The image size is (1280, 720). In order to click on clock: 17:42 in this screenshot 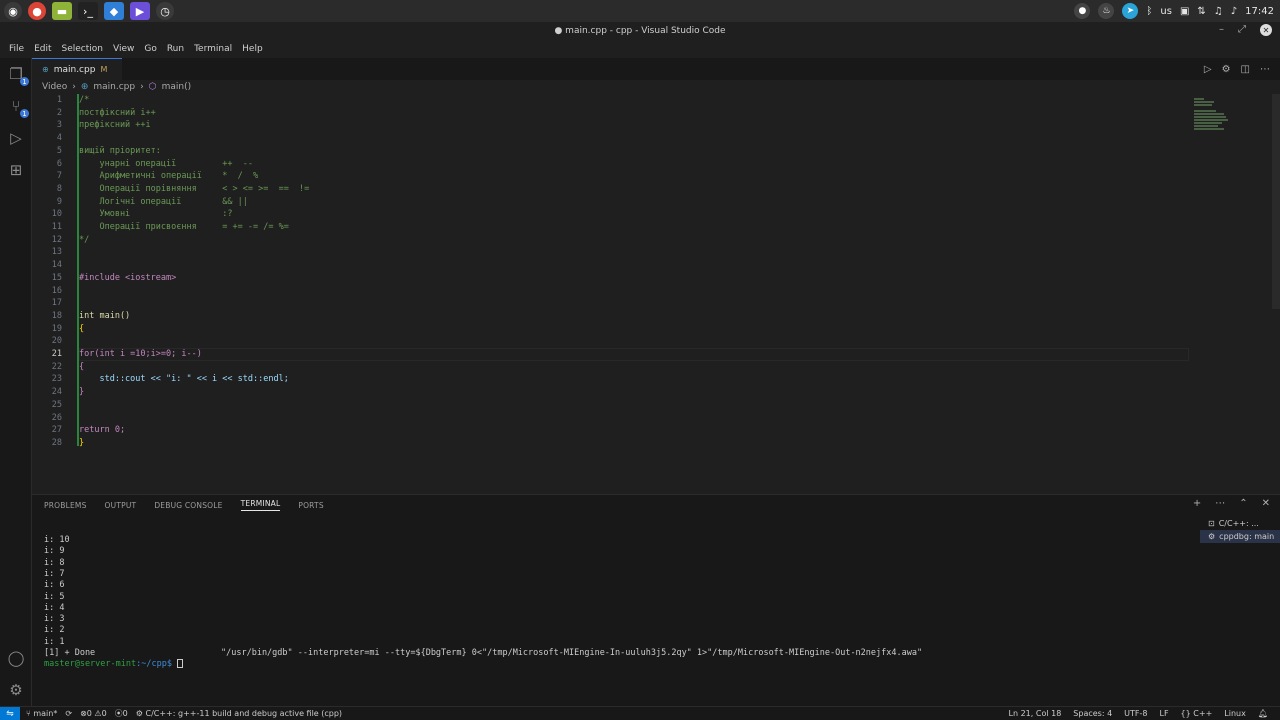, I will do `click(1259, 11)`.